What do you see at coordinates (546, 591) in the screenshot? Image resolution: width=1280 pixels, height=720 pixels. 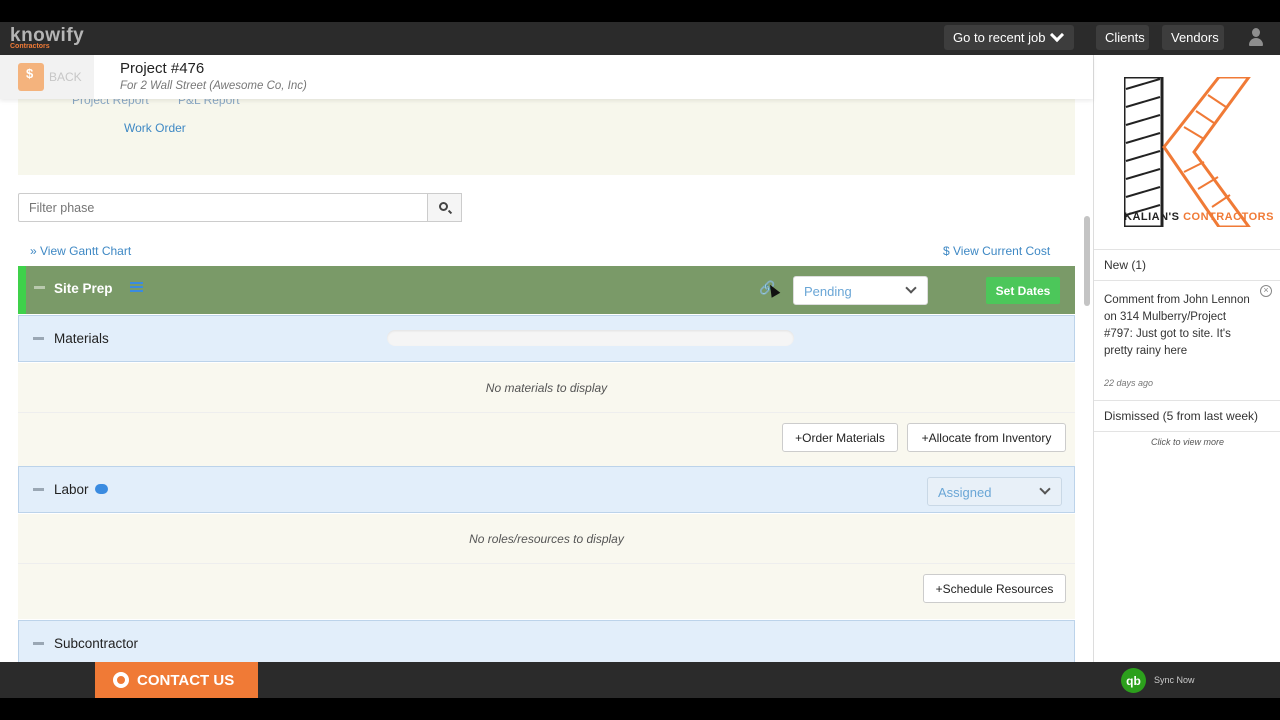 I see `labor-actions: +Schedule Resources` at bounding box center [546, 591].